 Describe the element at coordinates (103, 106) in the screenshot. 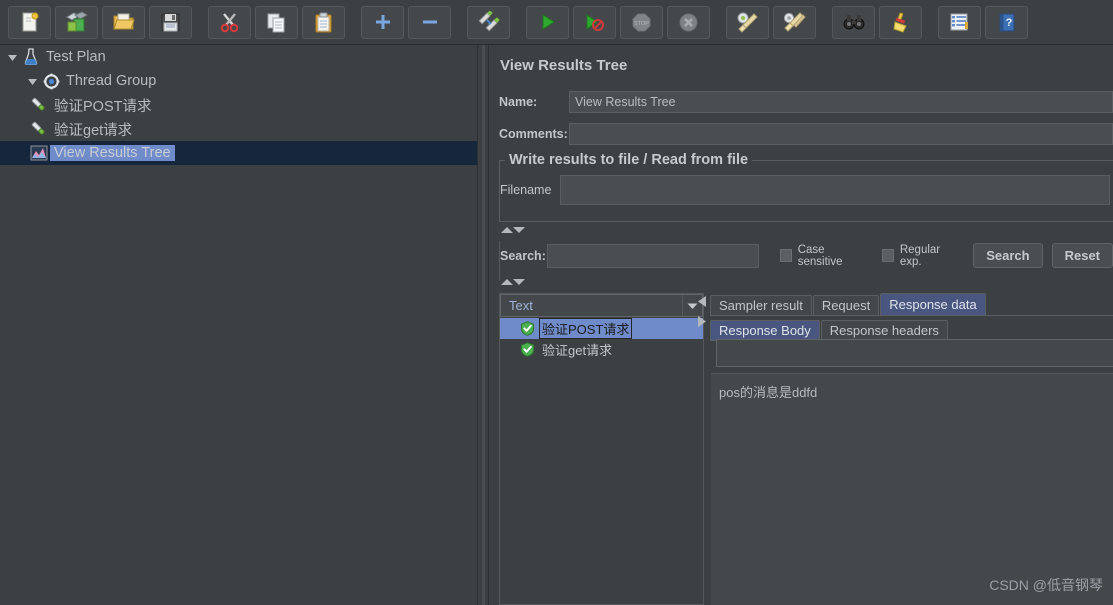

I see `tree-node-label: 验证POST请求` at that location.